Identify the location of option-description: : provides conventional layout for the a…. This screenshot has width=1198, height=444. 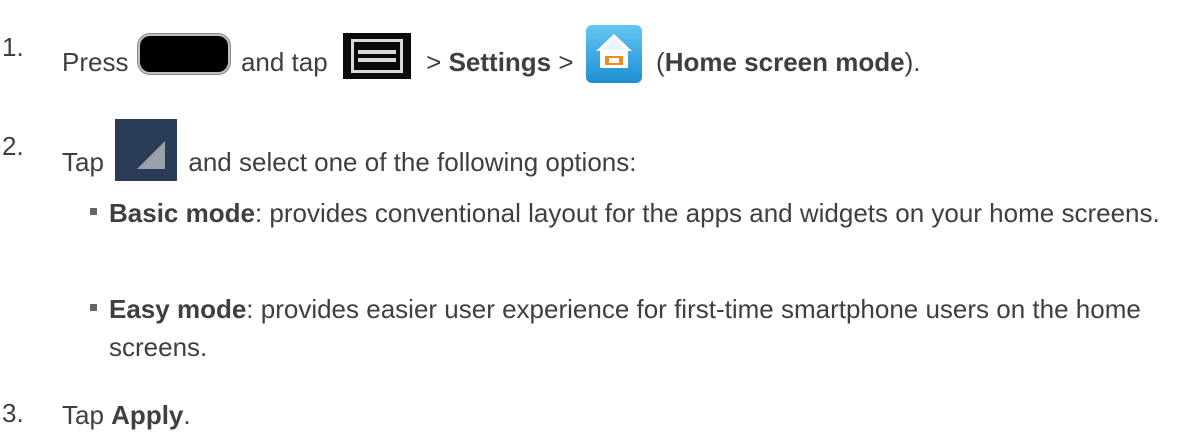
(707, 213).